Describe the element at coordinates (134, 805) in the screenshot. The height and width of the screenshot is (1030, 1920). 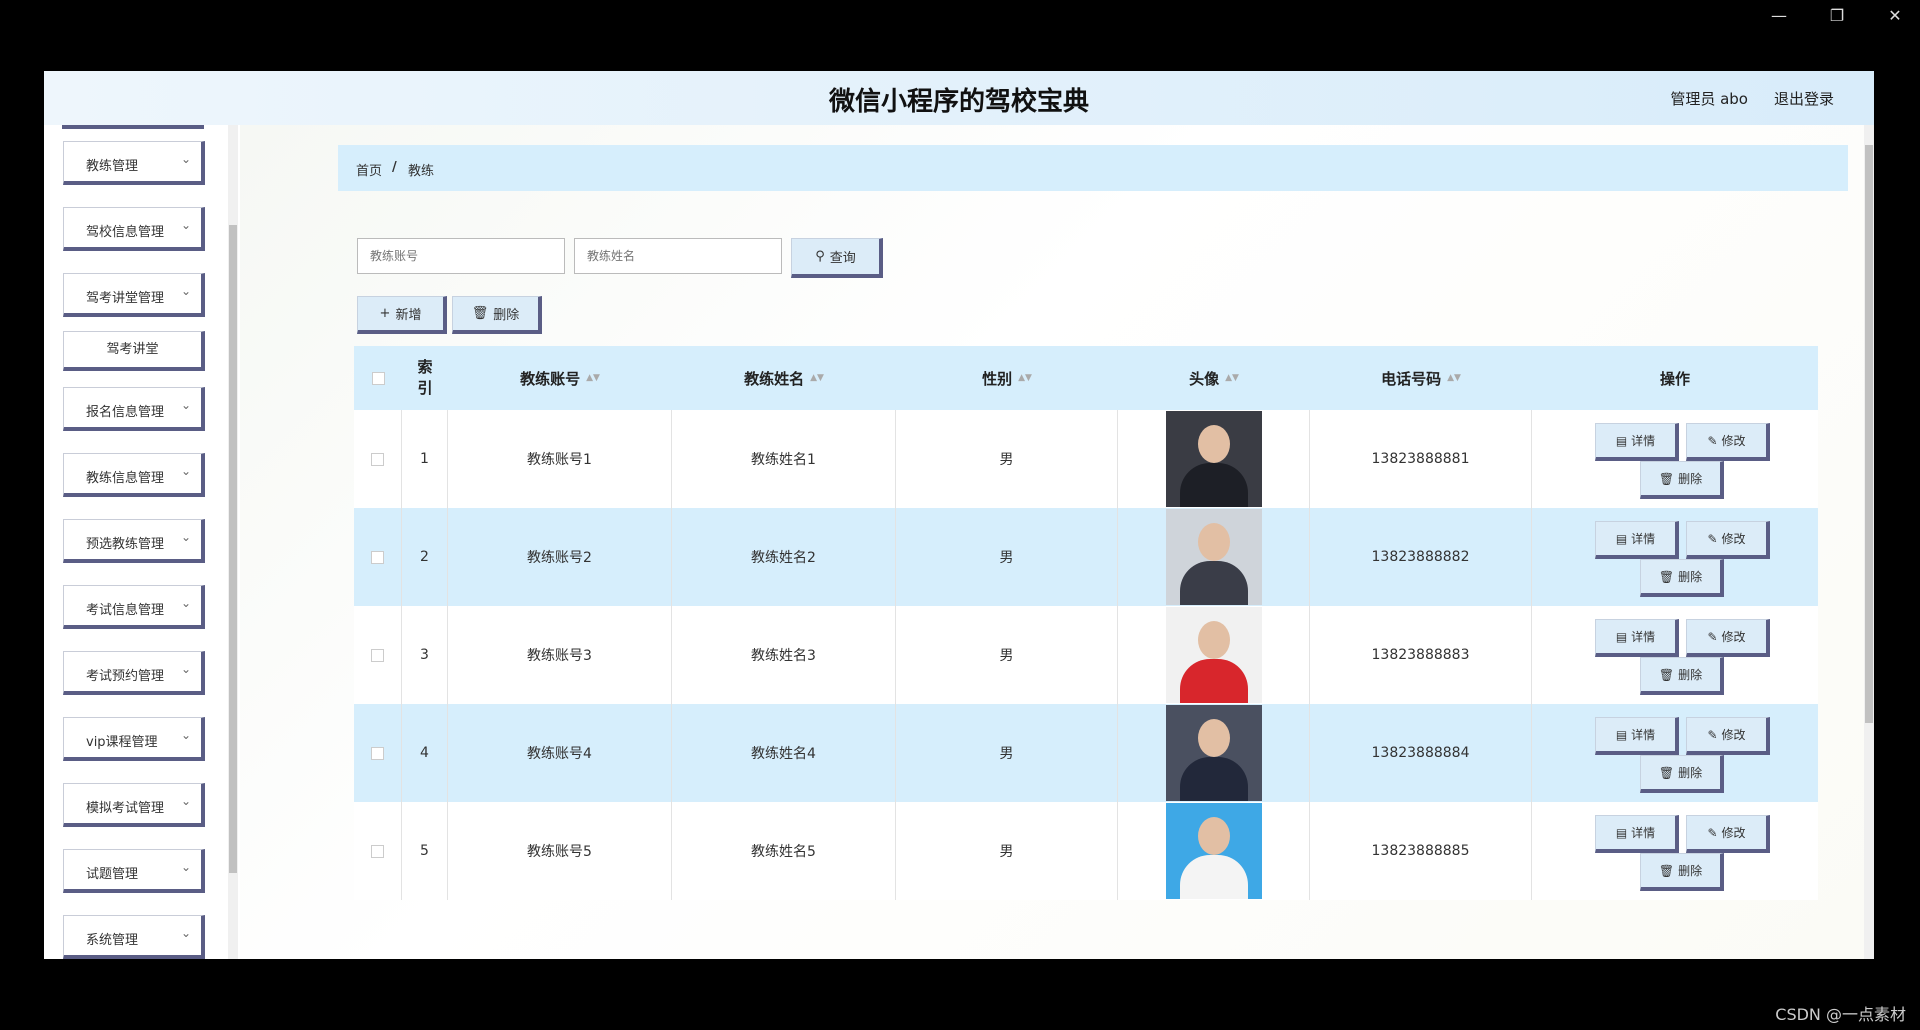
I see `sidebar-item-mock-exam: 模拟考试管理 ⌄` at that location.